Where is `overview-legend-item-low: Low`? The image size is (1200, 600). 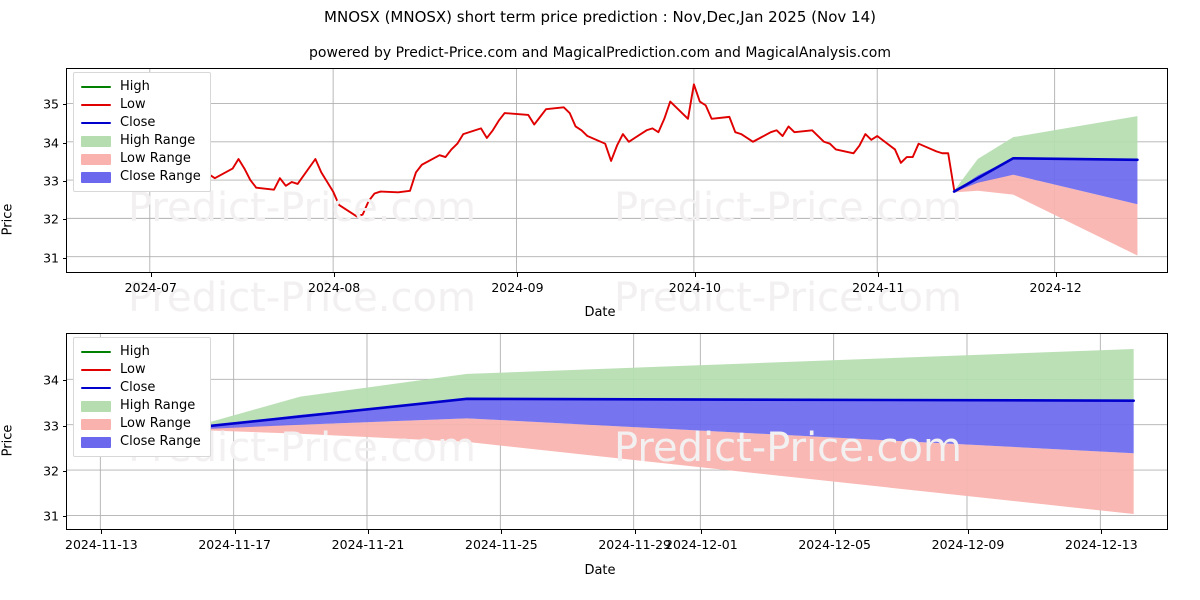
overview-legend-item-low: Low is located at coordinates (141, 105).